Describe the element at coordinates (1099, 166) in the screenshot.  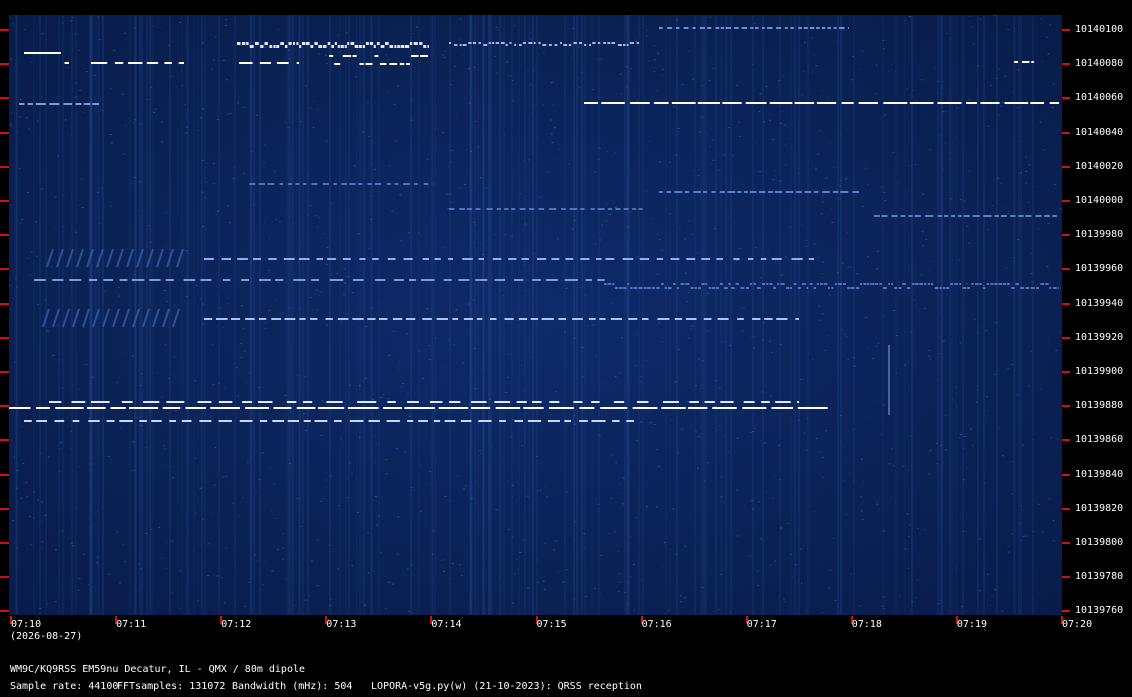
I see `freq-label: 10140020` at that location.